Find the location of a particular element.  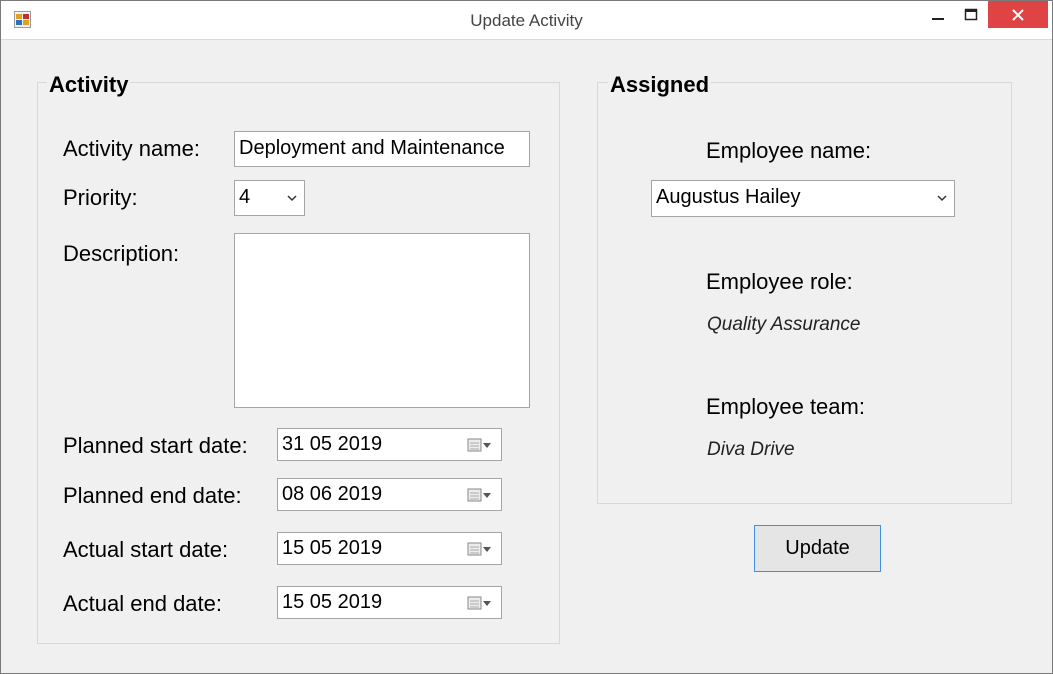

priority-label: Priority: is located at coordinates (100, 197).